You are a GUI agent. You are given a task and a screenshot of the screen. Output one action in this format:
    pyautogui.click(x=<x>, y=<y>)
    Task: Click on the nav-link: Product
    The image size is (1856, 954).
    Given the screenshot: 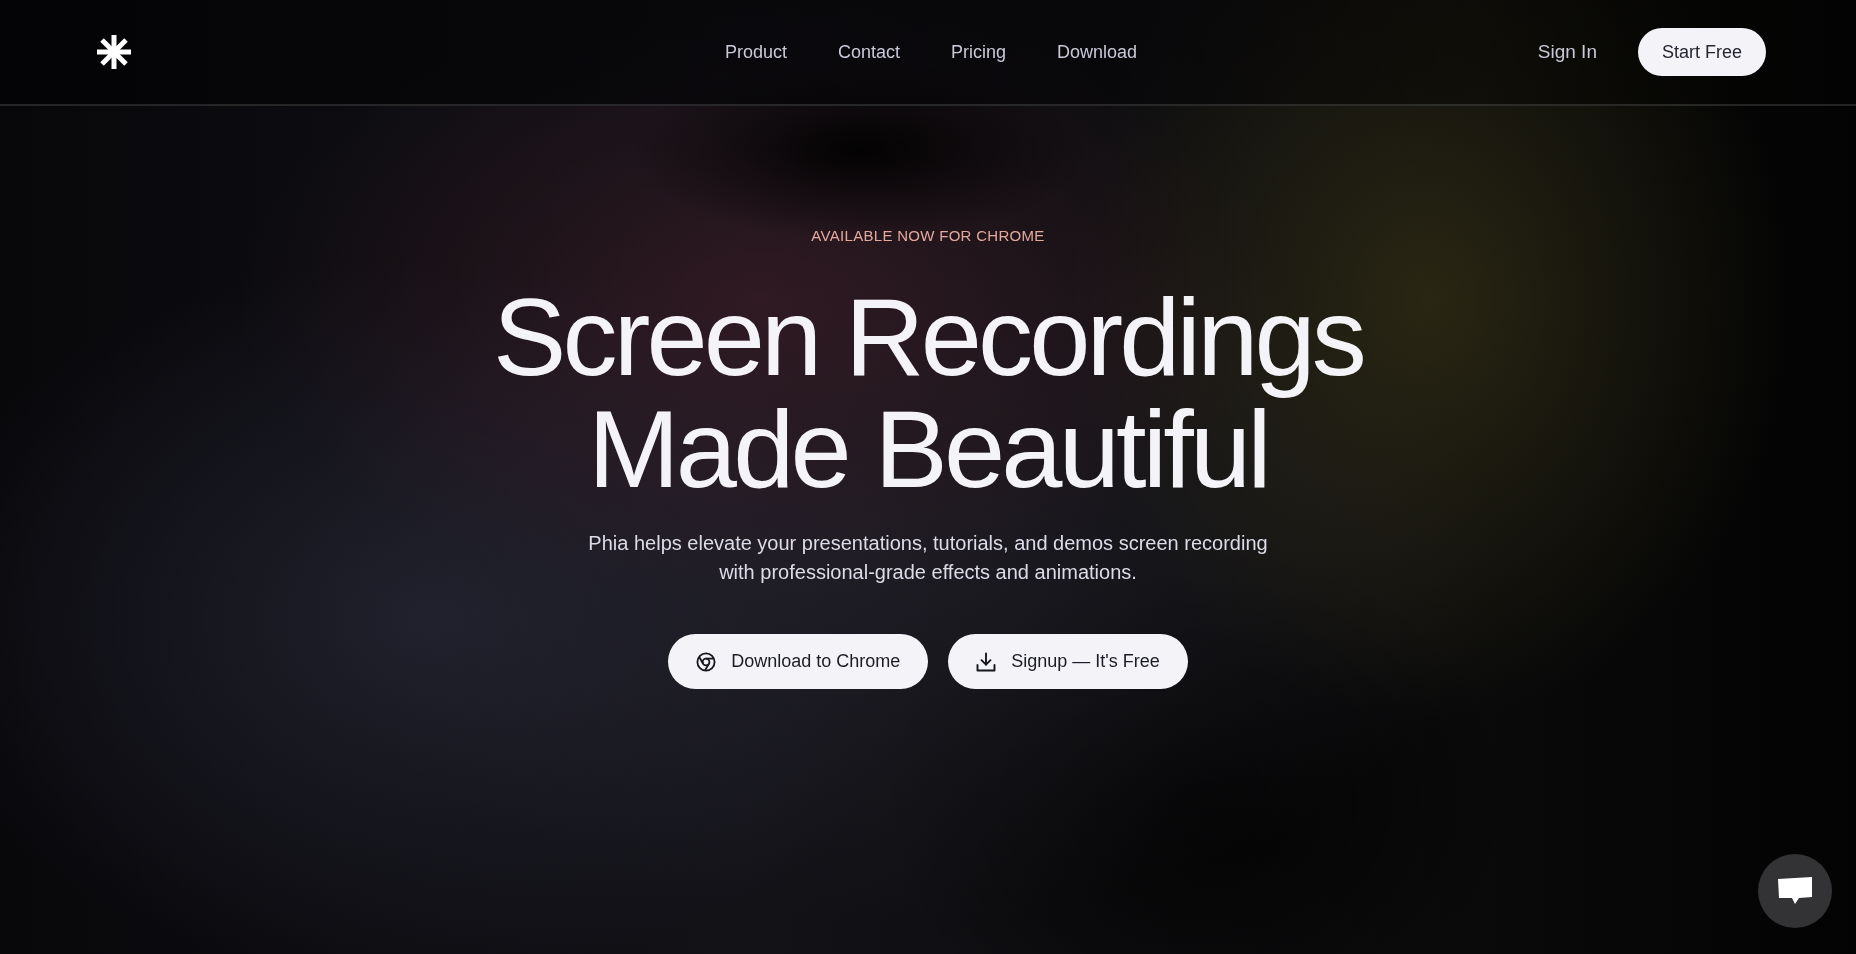 What is the action you would take?
    pyautogui.click(x=755, y=52)
    